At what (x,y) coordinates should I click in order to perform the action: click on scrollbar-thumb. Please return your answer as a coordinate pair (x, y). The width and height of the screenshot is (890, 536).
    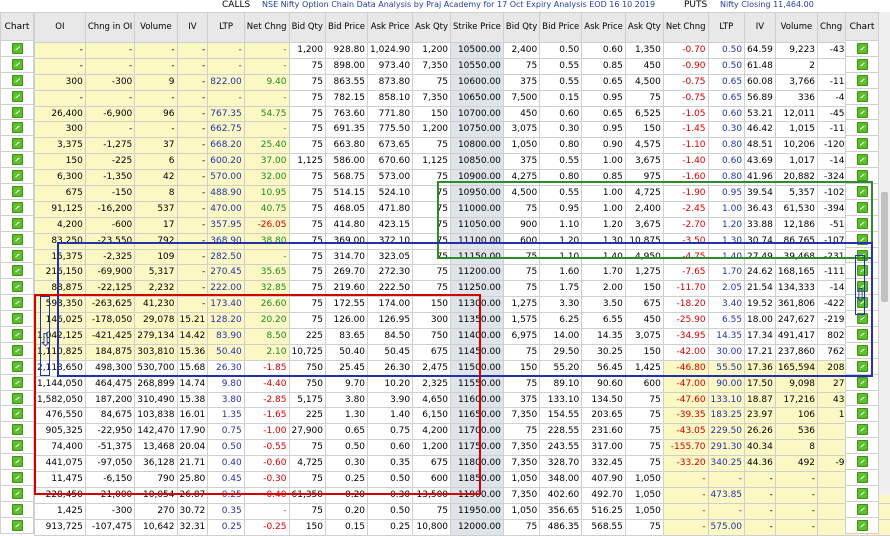
    Looking at the image, I should click on (884, 247).